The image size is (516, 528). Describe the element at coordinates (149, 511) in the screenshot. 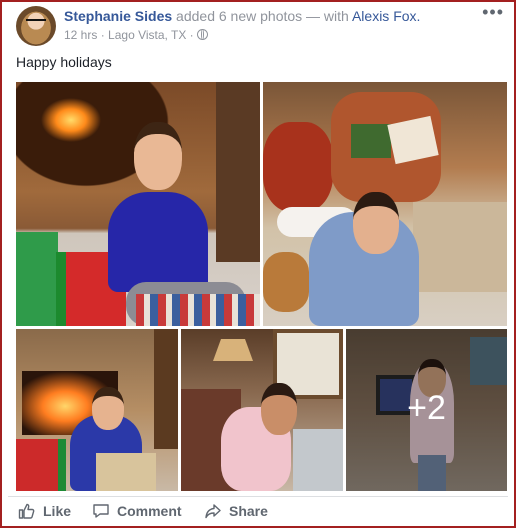

I see `comment-label: Comment` at that location.